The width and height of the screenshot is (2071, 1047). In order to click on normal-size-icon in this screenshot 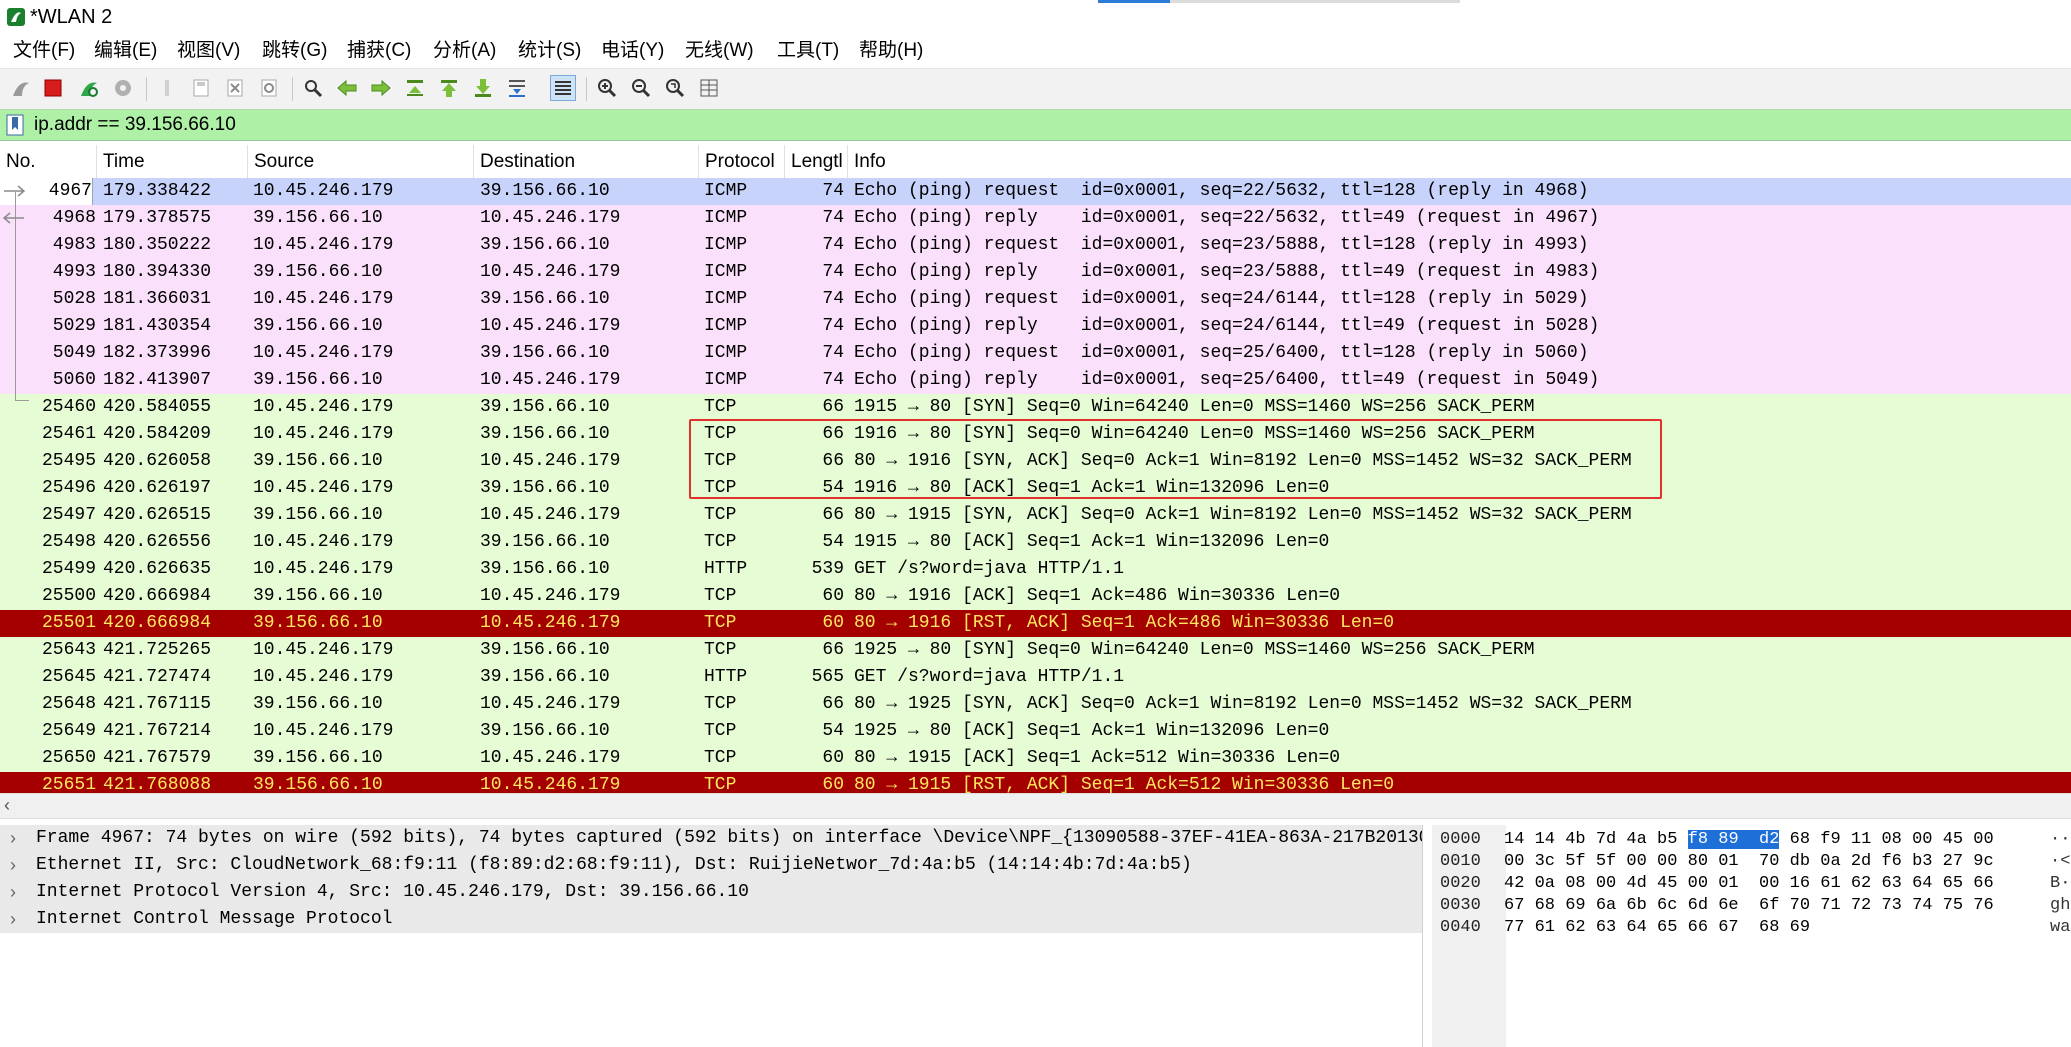, I will do `click(675, 88)`.